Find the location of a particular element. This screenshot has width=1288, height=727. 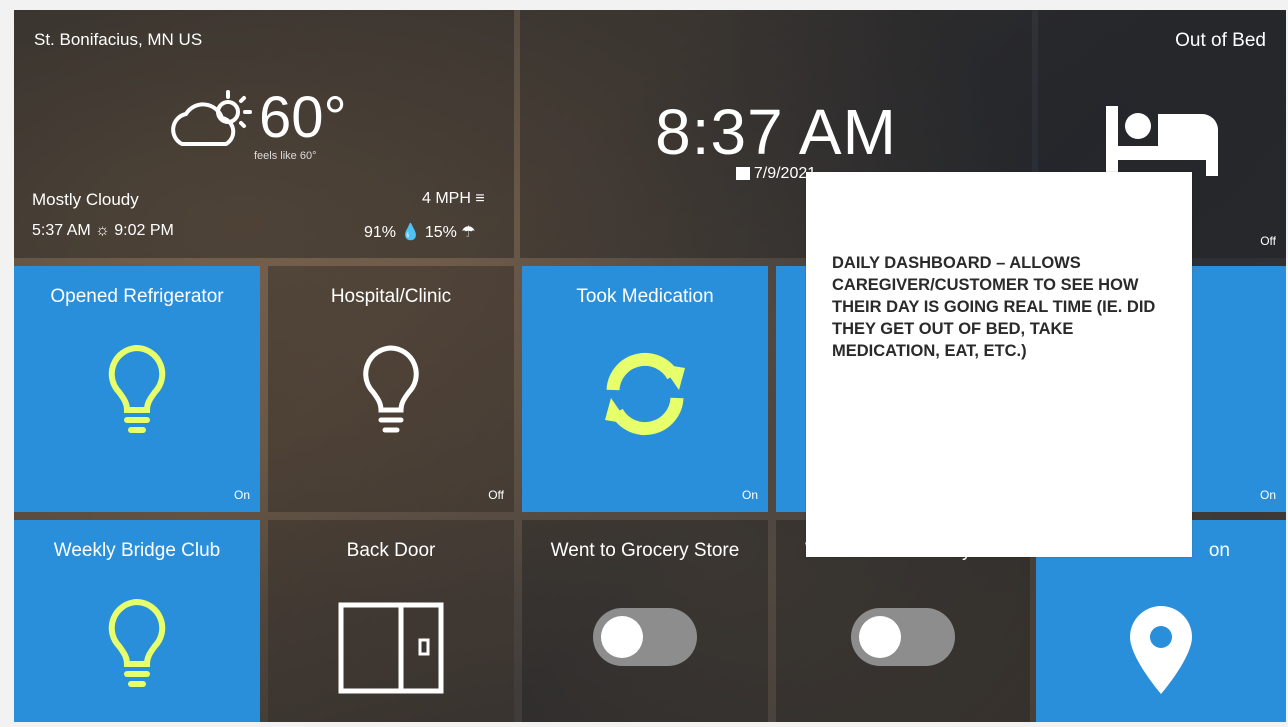

tile-label: Opened Refrigerator is located at coordinates (137, 296).